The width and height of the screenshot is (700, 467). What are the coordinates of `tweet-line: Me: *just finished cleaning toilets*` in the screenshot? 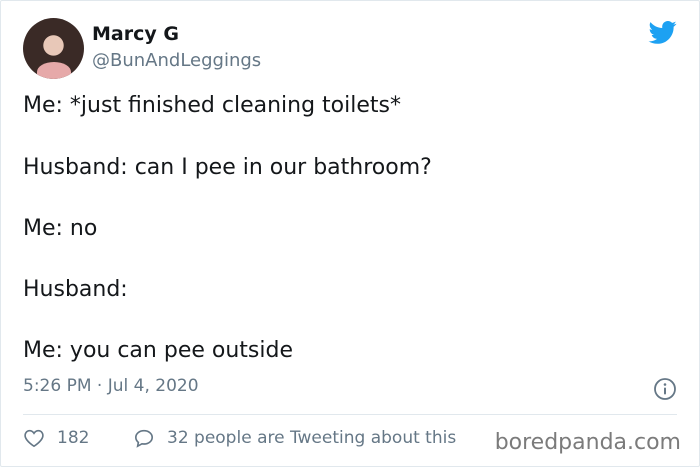 It's located at (212, 105).